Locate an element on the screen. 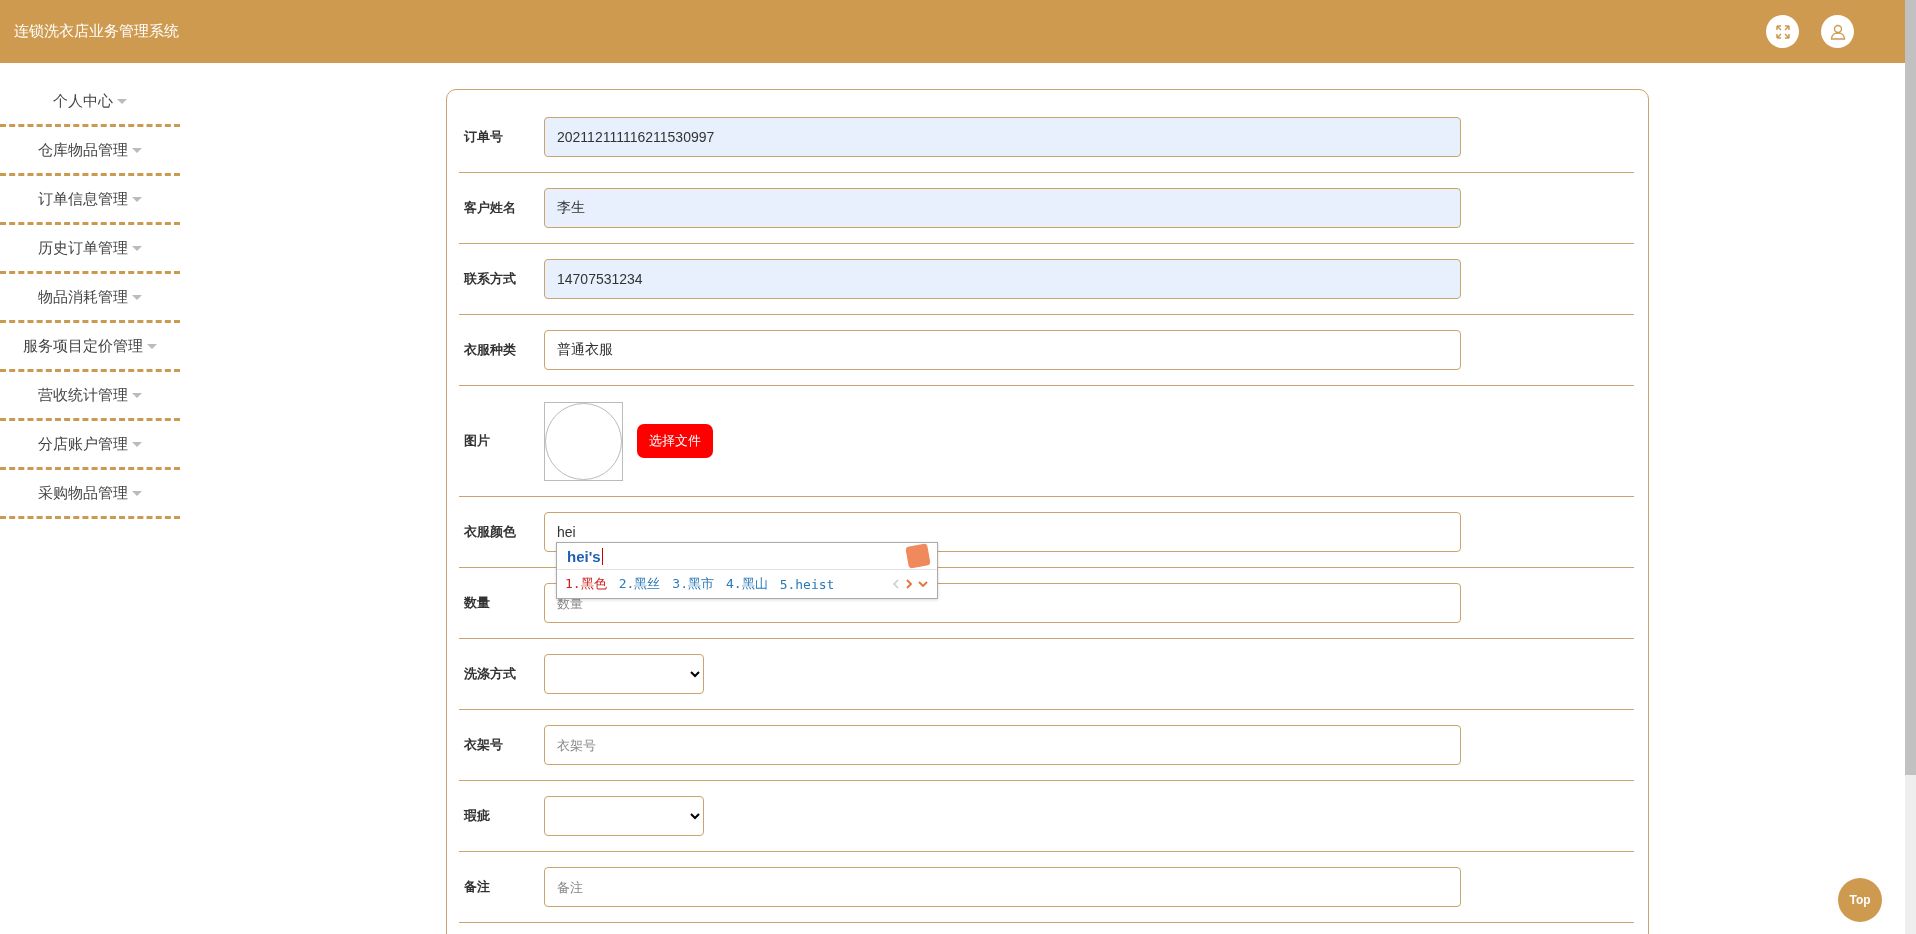  field-label: 图片 is located at coordinates (477, 441).